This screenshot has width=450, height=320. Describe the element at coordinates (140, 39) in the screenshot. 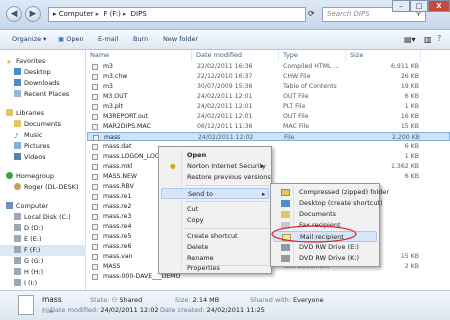

I see `burn-button: Burn` at that location.